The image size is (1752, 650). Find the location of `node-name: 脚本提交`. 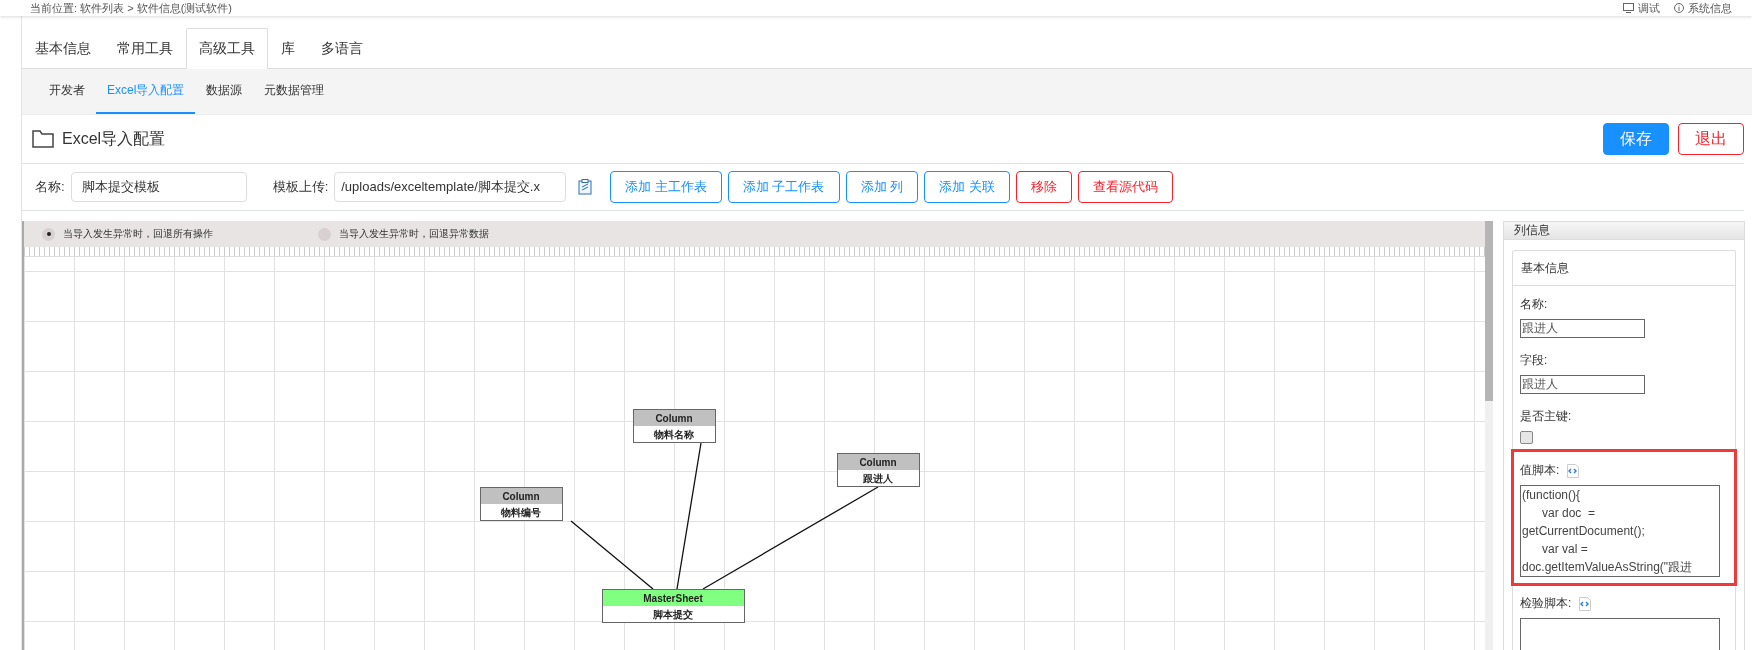

node-name: 脚本提交 is located at coordinates (673, 614).